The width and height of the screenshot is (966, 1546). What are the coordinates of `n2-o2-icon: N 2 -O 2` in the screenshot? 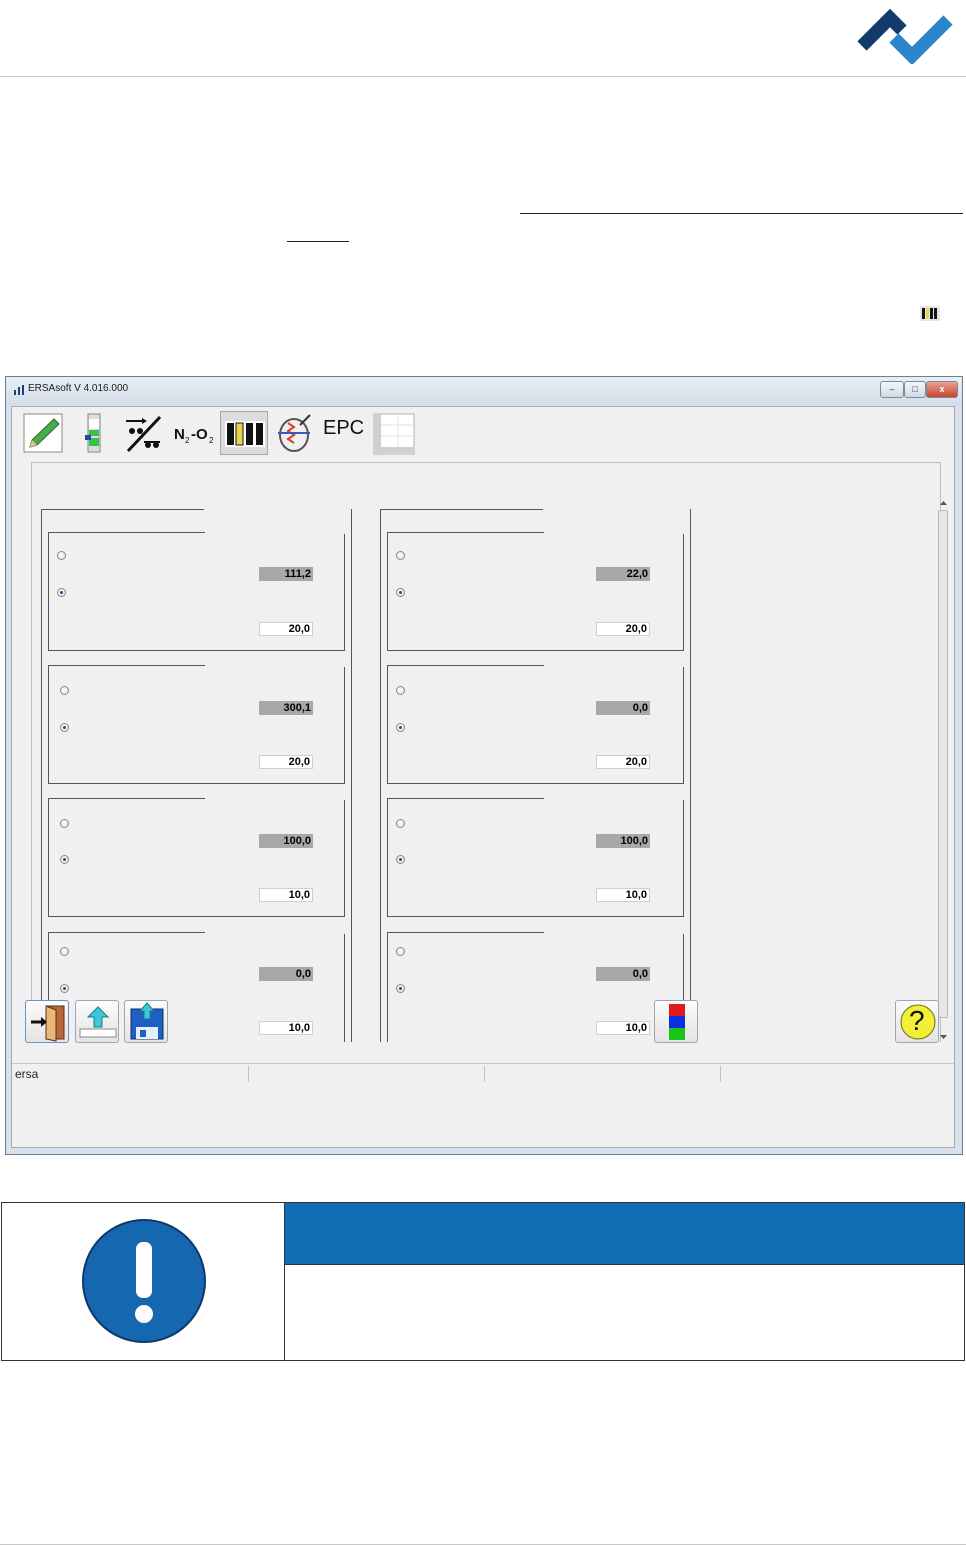 It's located at (194, 435).